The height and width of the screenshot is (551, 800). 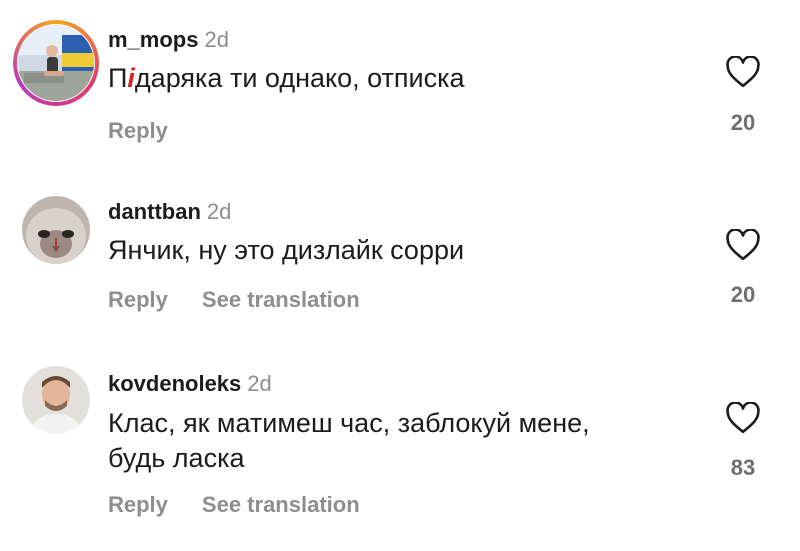 What do you see at coordinates (154, 211) in the screenshot?
I see `username: danttban` at bounding box center [154, 211].